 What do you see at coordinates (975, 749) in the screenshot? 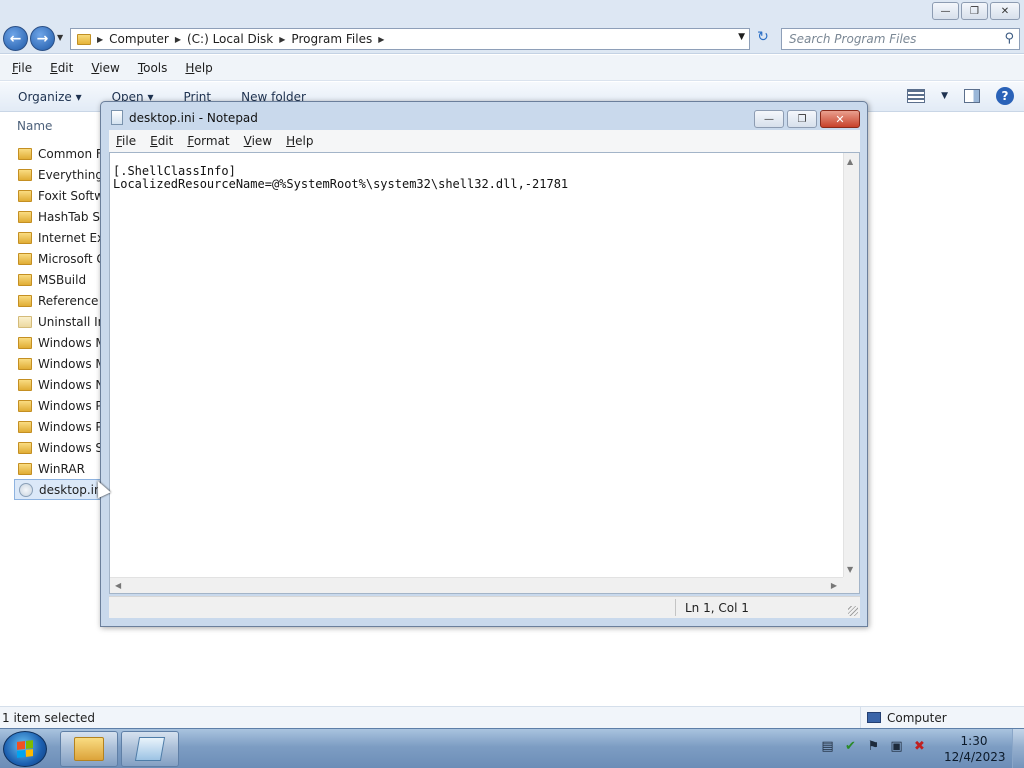
I see `clock: 1:30 12/4/2023` at bounding box center [975, 749].